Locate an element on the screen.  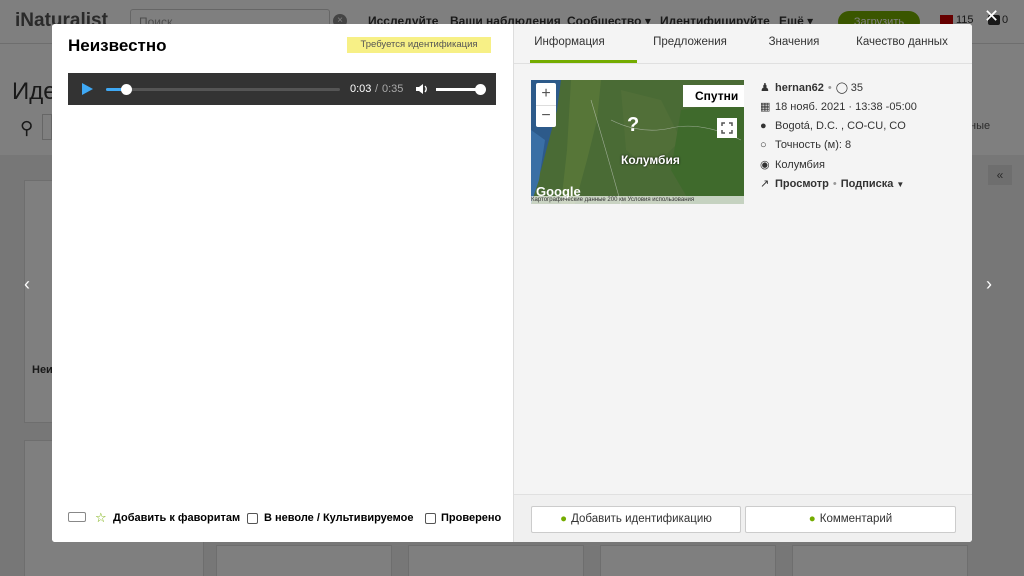
observation-title: Неизвестно is located at coordinates (117, 45).